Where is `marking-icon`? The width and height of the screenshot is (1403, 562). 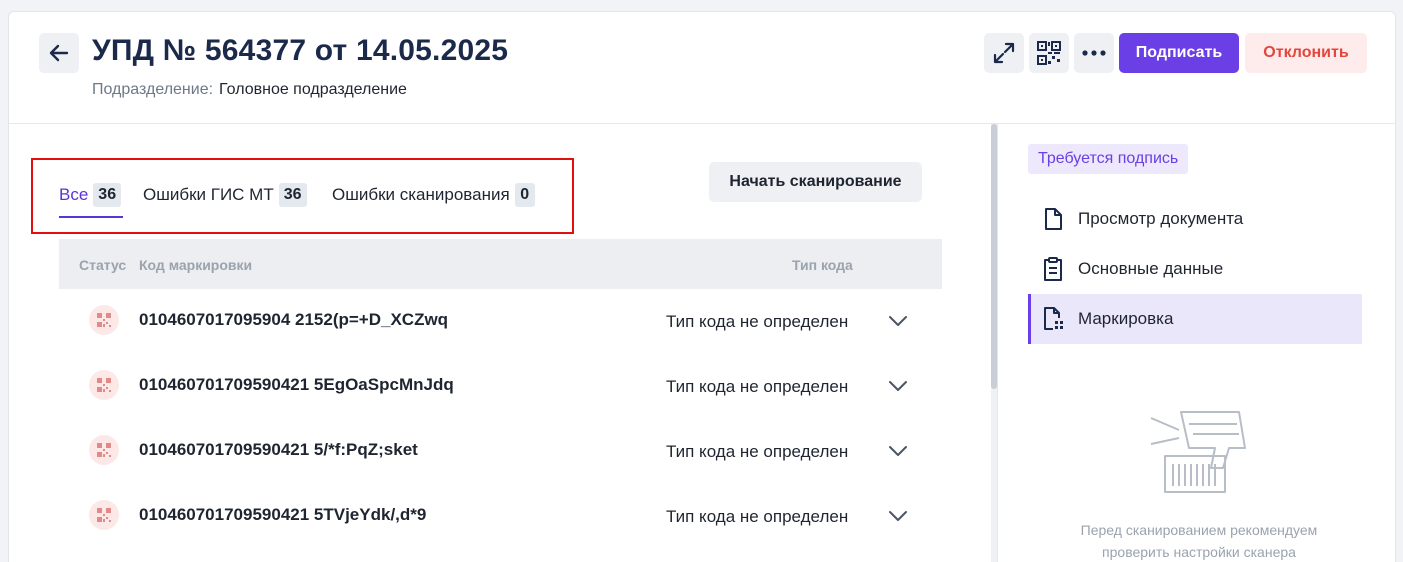 marking-icon is located at coordinates (1053, 319).